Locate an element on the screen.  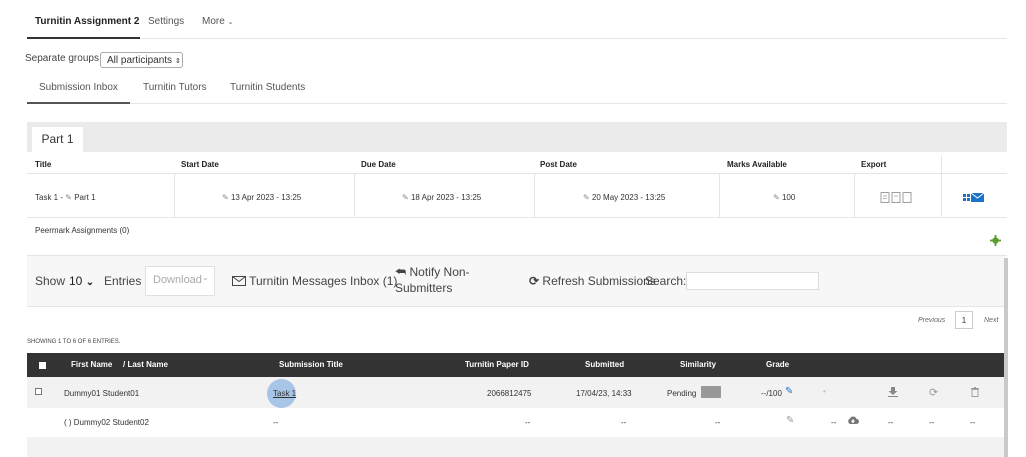
row-checkbox is located at coordinates (38, 391).